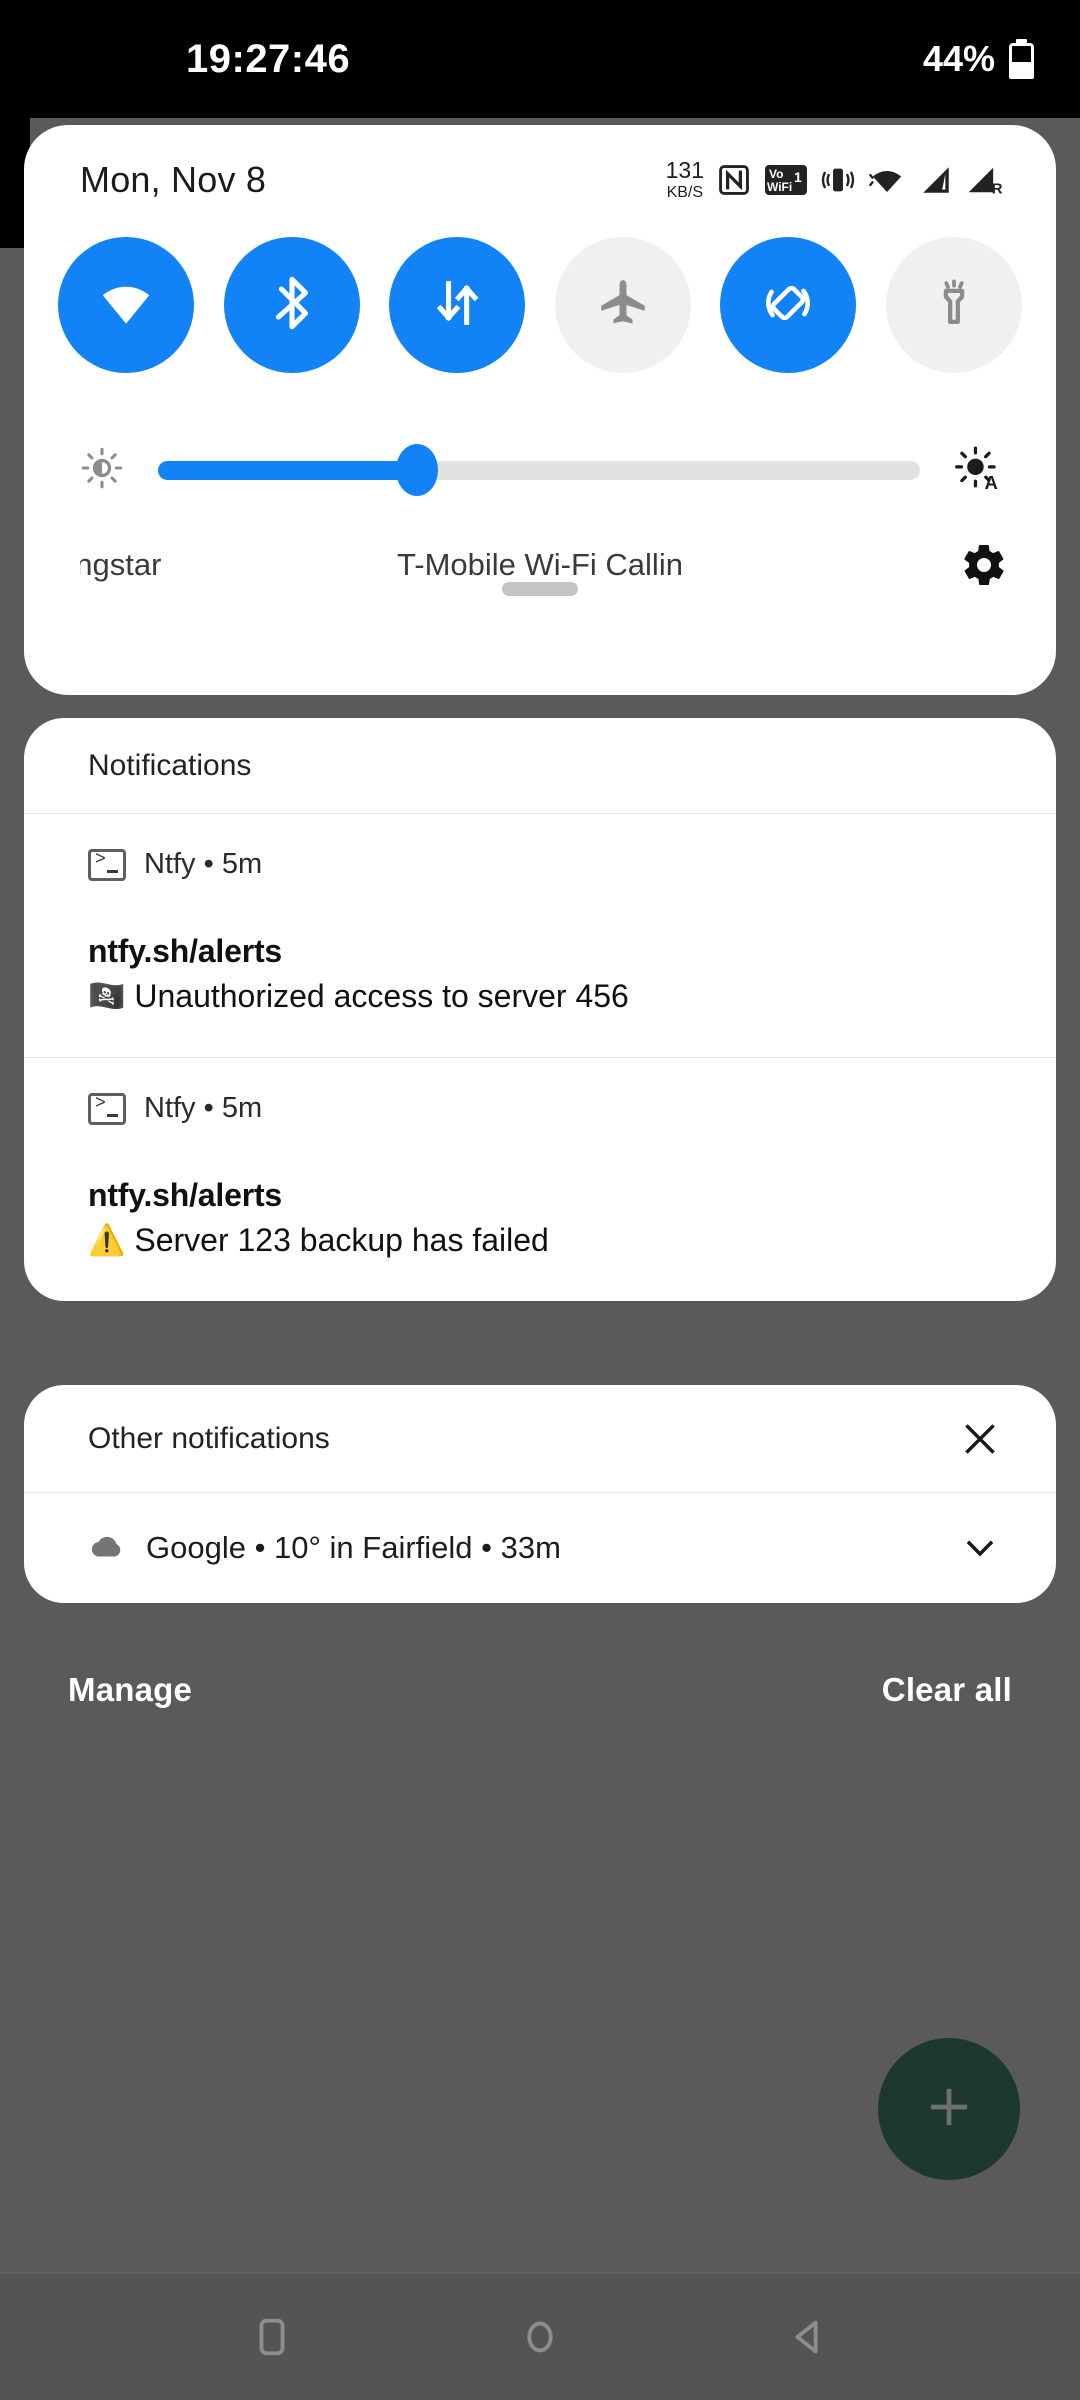  I want to click on pirate-flag-icon: 🏴‍☠️, so click(107, 996).